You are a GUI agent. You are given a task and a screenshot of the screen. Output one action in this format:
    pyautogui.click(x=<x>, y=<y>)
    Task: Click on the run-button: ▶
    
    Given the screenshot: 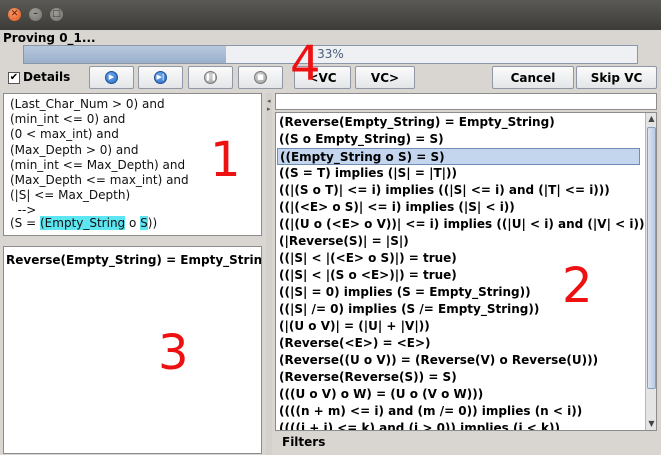 What is the action you would take?
    pyautogui.click(x=111, y=77)
    